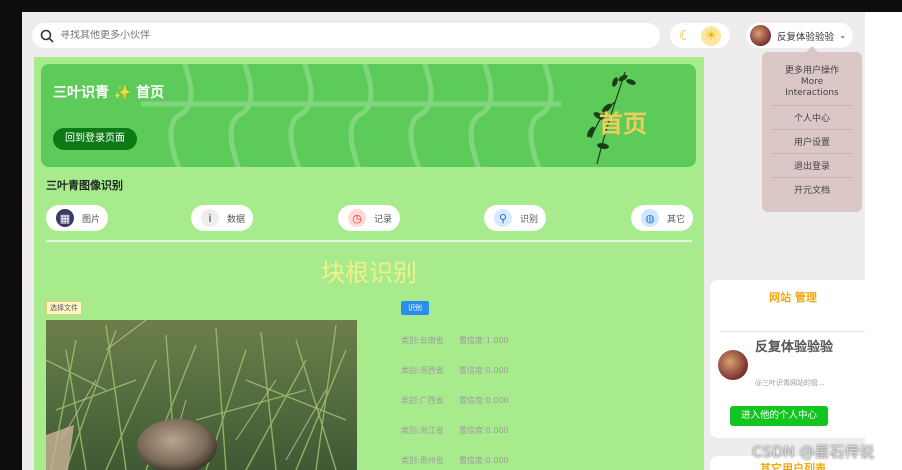 Image resolution: width=902 pixels, height=470 pixels. I want to click on site-admin-title: 网站 管理, so click(793, 297).